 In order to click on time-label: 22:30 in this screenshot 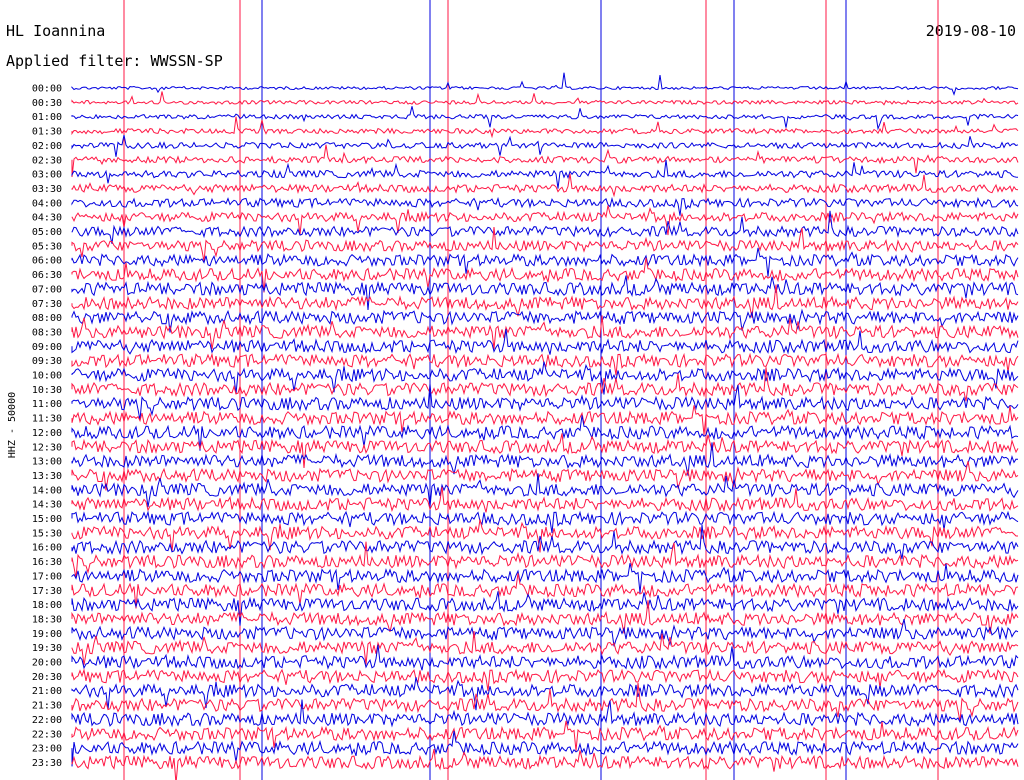, I will do `click(47, 734)`.